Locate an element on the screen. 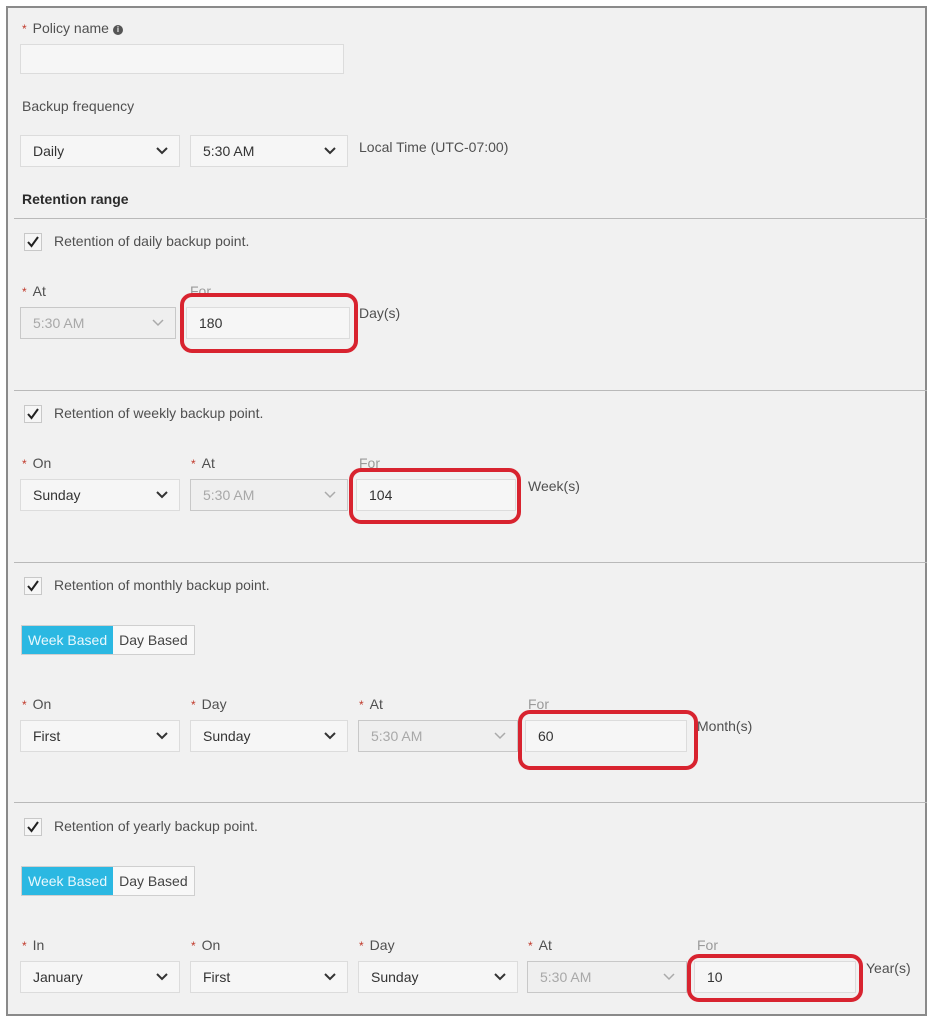 This screenshot has height=1022, width=935. monthly-day-label: * Day is located at coordinates (209, 704).